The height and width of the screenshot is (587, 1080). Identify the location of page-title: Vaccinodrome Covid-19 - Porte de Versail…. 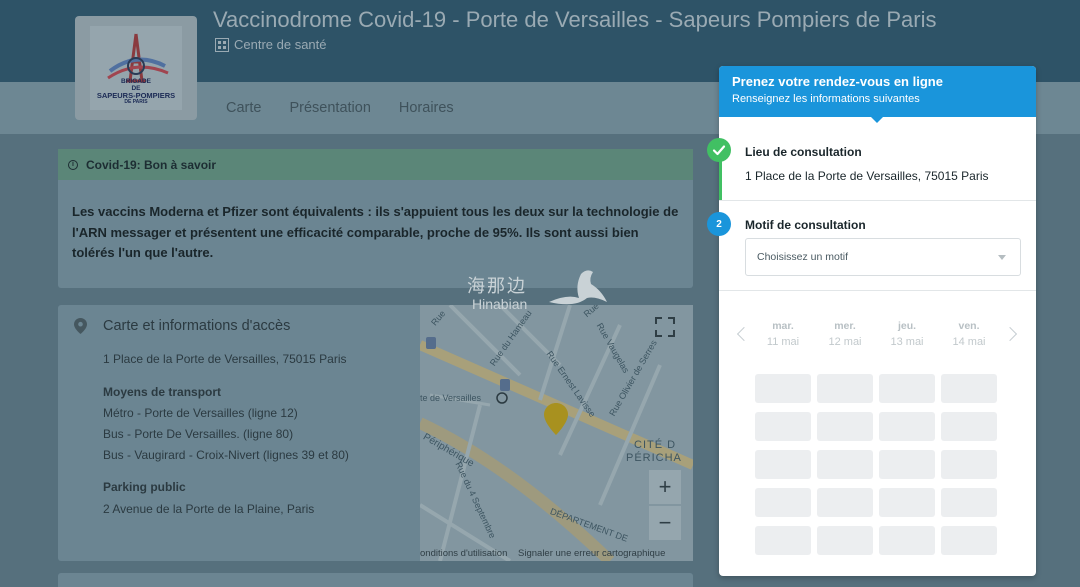
(575, 19).